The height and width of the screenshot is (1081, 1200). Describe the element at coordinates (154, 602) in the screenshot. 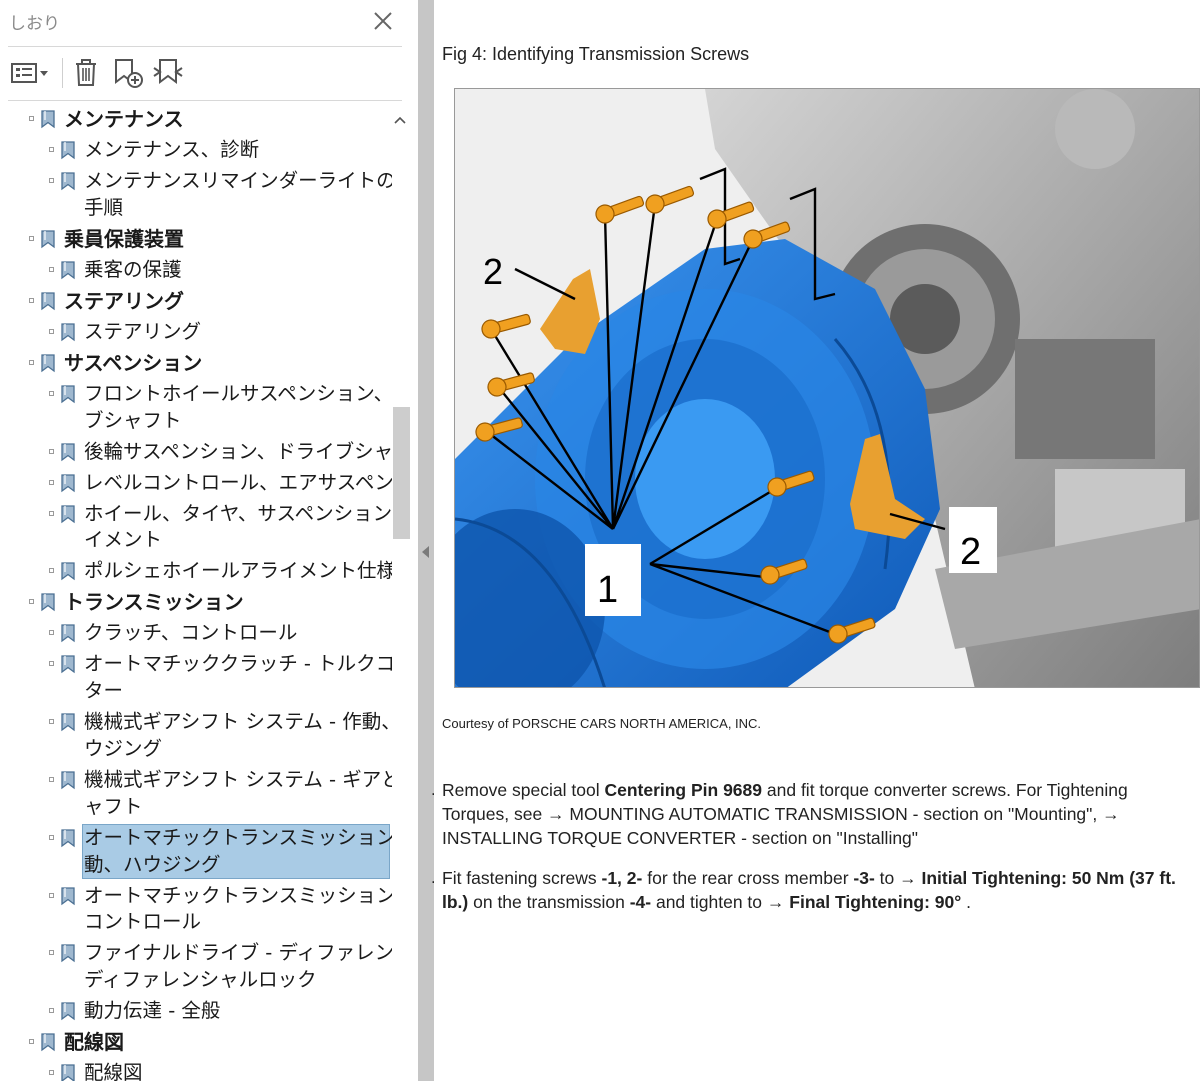

I see `bookmark-label: トランスミッション` at that location.